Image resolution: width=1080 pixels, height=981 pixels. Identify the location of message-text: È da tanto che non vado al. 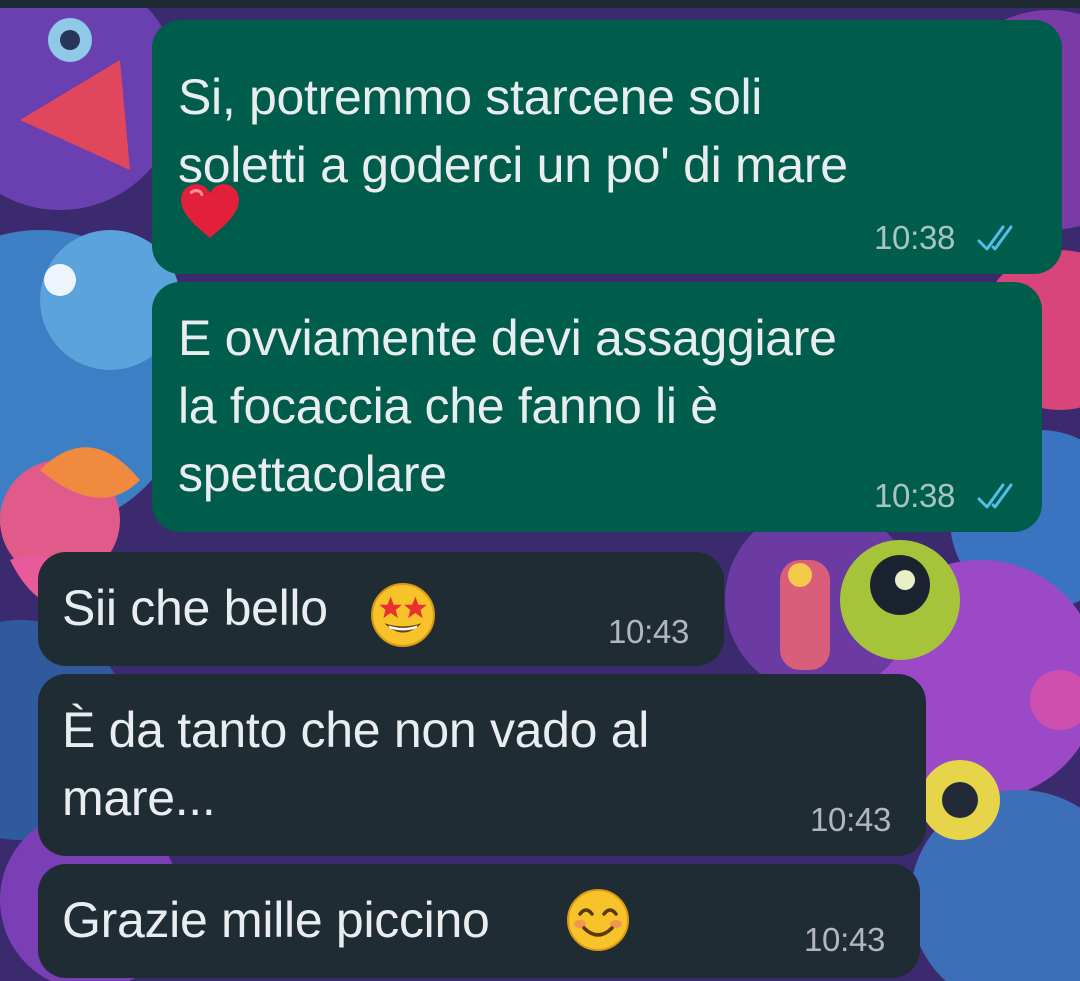
(356, 730).